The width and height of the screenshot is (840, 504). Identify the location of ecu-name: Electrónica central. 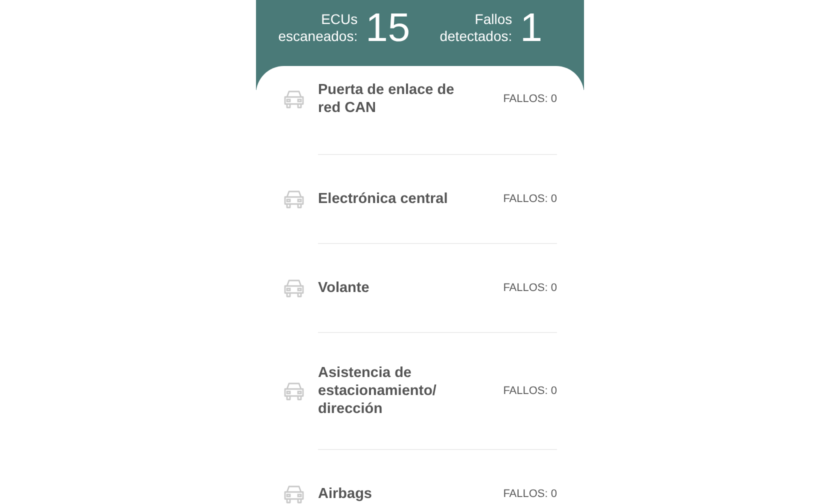
(383, 199).